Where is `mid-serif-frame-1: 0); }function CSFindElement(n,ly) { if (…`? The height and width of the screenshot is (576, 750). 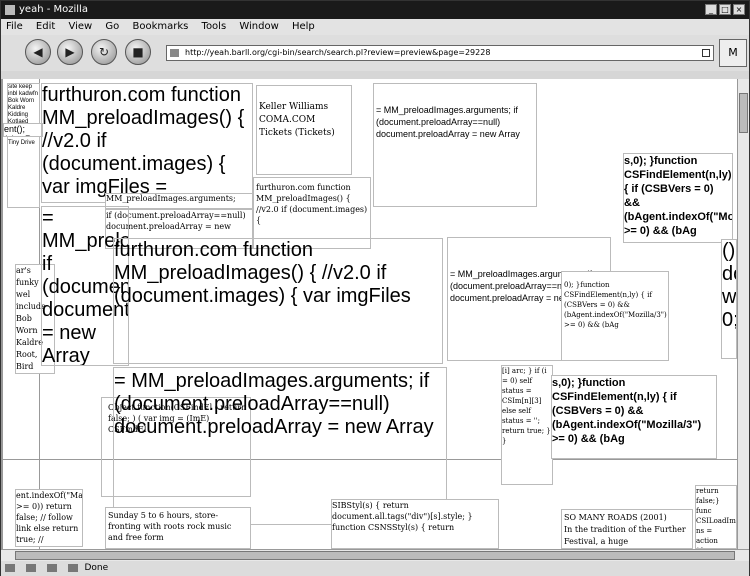 mid-serif-frame-1: 0); }function CSFindElement(n,ly) { if (… is located at coordinates (615, 316).